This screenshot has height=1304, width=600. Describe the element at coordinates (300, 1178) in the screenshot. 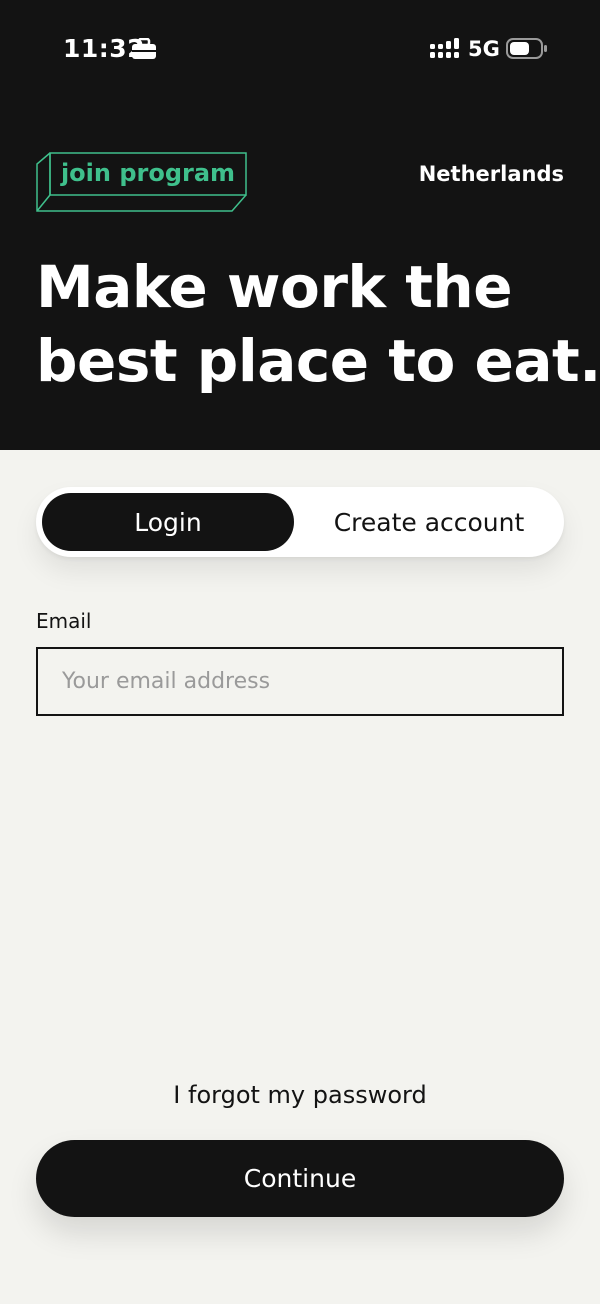

I see `continue-button: Continue` at that location.